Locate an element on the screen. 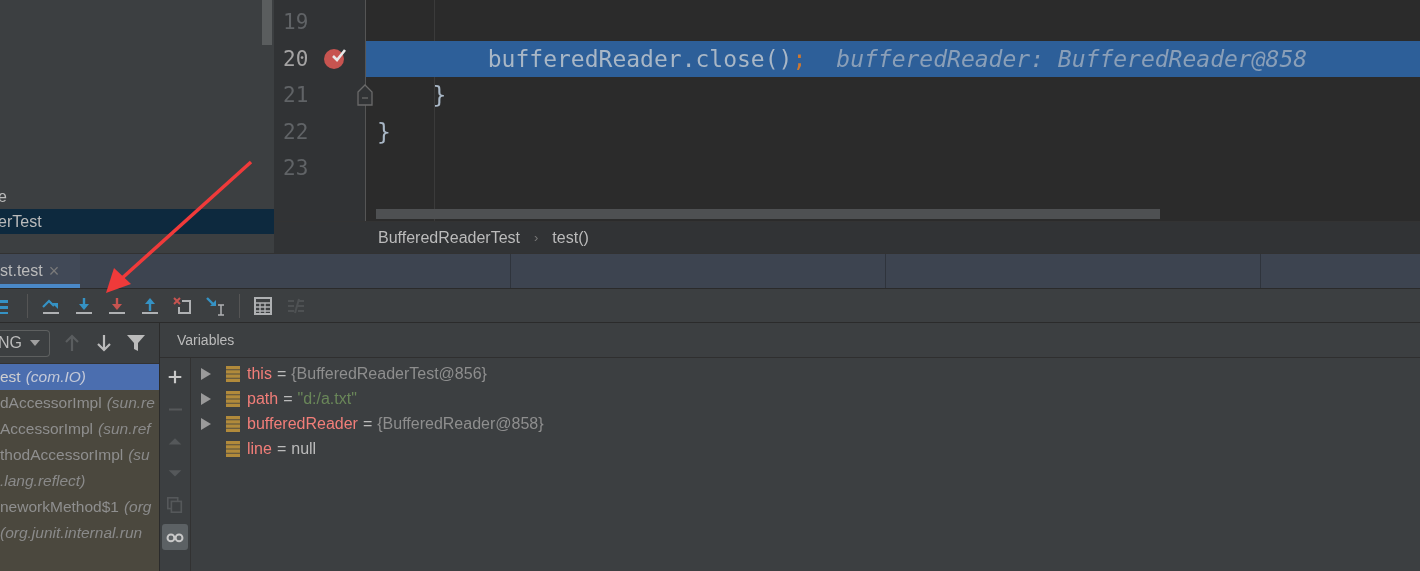 This screenshot has width=1420, height=571. drop-frame-icon is located at coordinates (183, 305).